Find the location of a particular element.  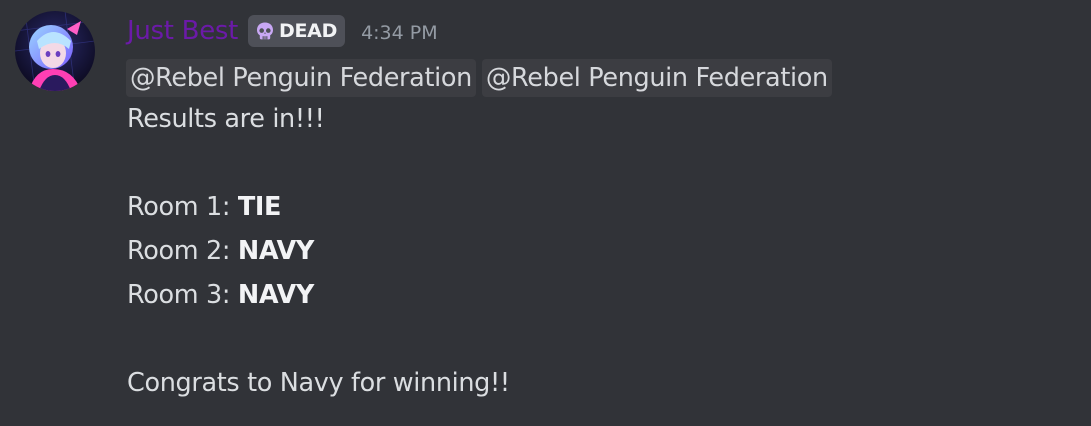

room1-result: TIE is located at coordinates (259, 207).